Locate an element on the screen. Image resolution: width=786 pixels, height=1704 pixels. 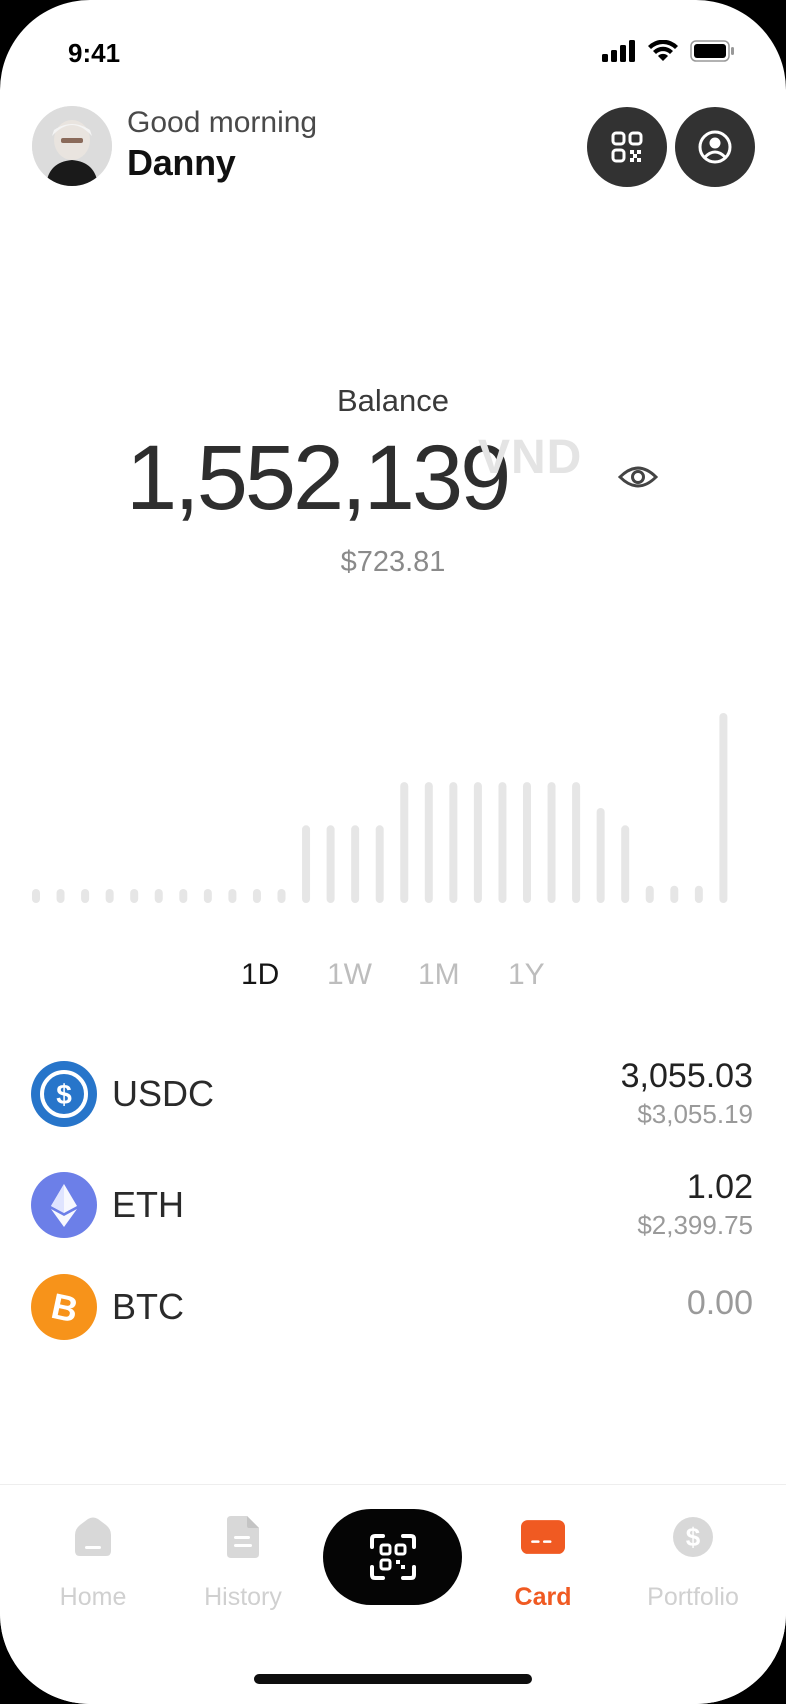
home-icon is located at coordinates (93, 1537).